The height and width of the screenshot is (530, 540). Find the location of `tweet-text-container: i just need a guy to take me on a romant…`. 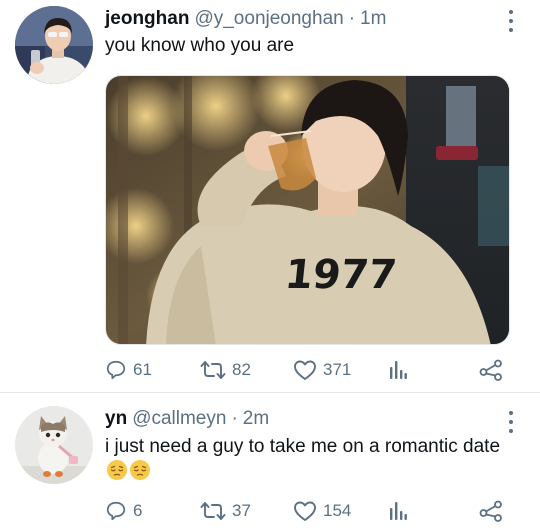

tweet-text-container: i just need a guy to take me on a romant… is located at coordinates (310, 459).